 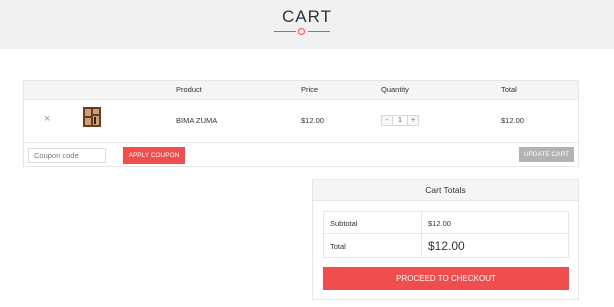 I want to click on cart-table-header: Product Price Quantity Total, so click(x=301, y=90).